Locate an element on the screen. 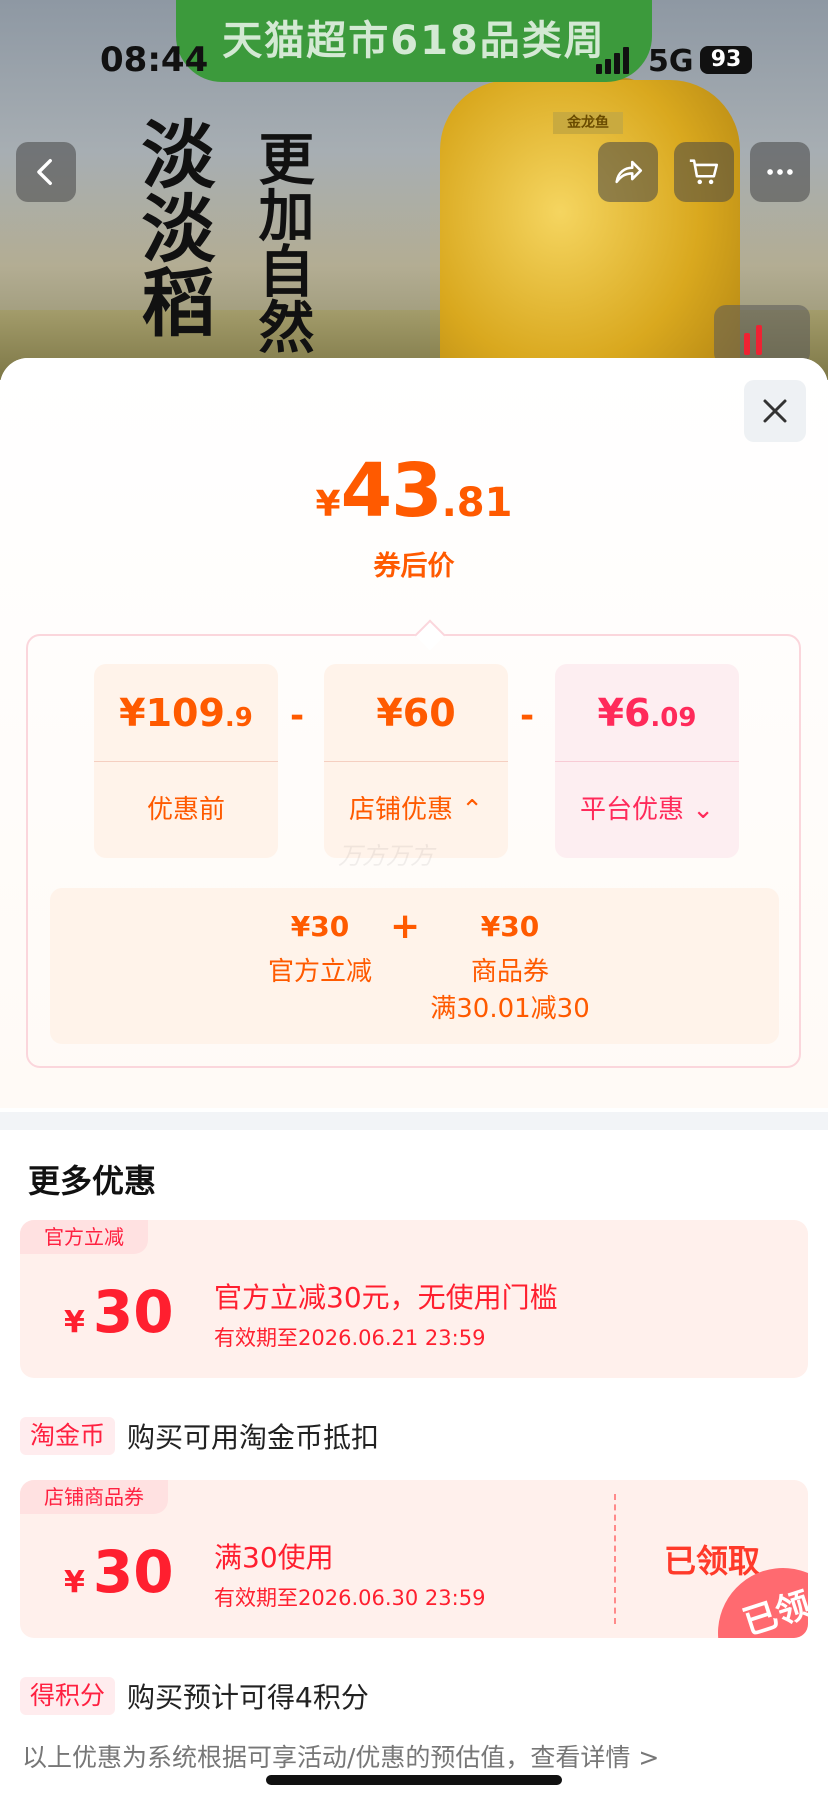 This screenshot has width=828, height=1796. back-button is located at coordinates (46, 172).